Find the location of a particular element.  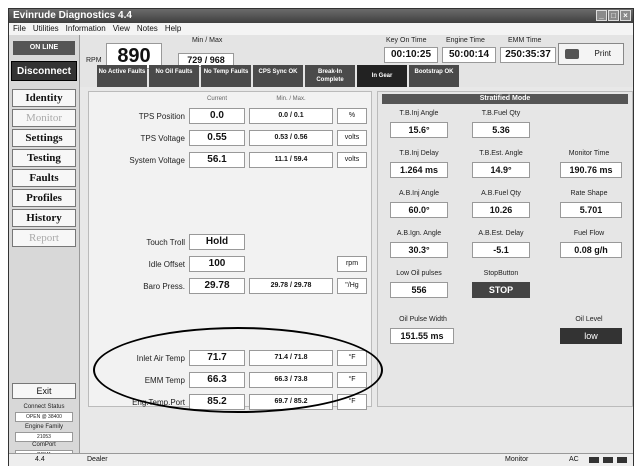

key-on-time-value: 00:10:25 is located at coordinates (411, 55).